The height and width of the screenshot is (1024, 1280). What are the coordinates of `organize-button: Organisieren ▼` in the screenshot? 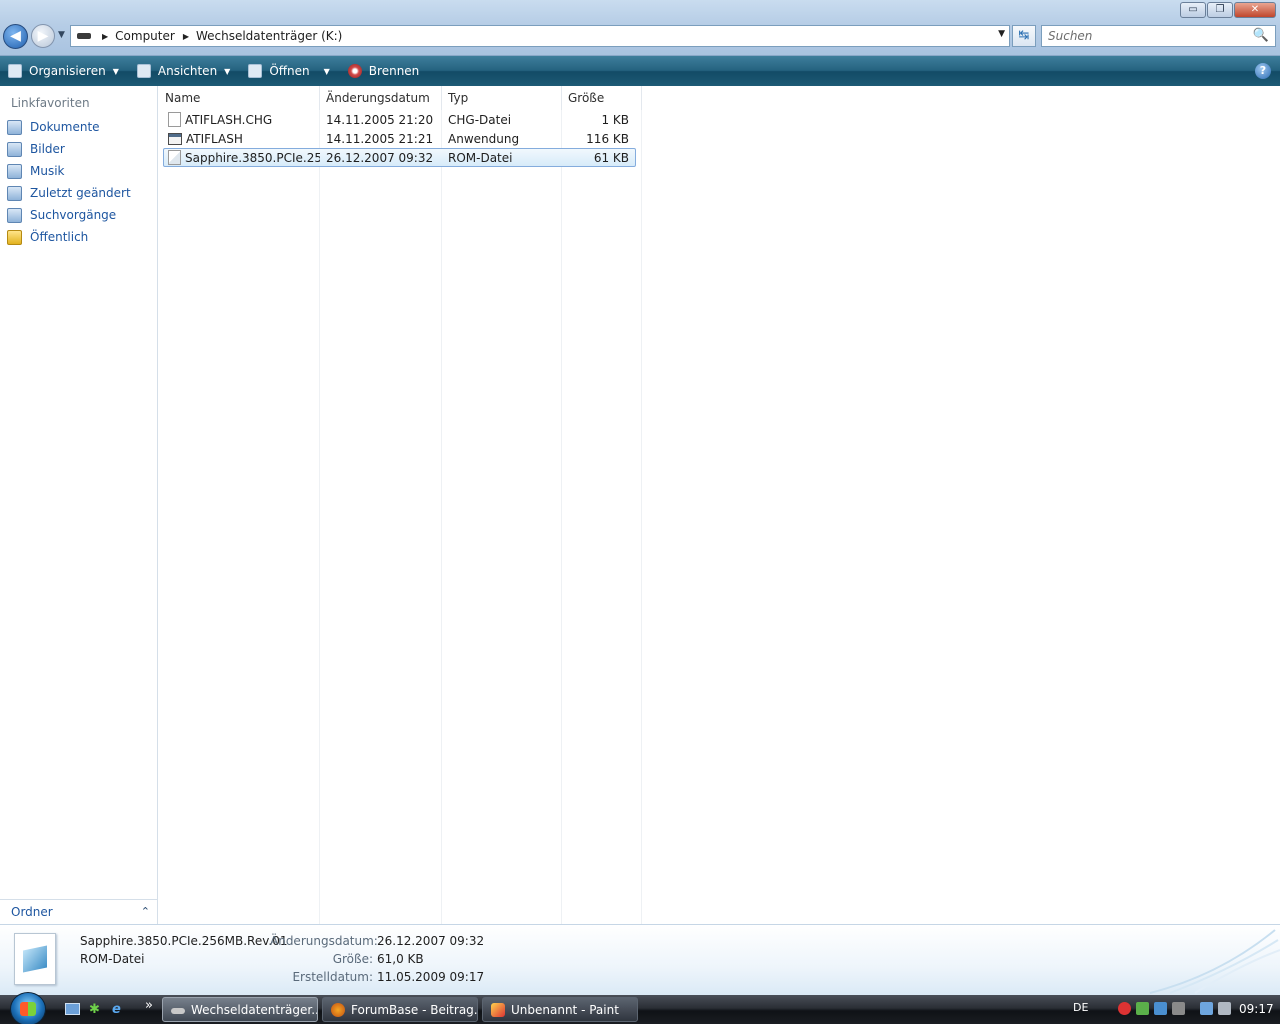 It's located at (63, 71).